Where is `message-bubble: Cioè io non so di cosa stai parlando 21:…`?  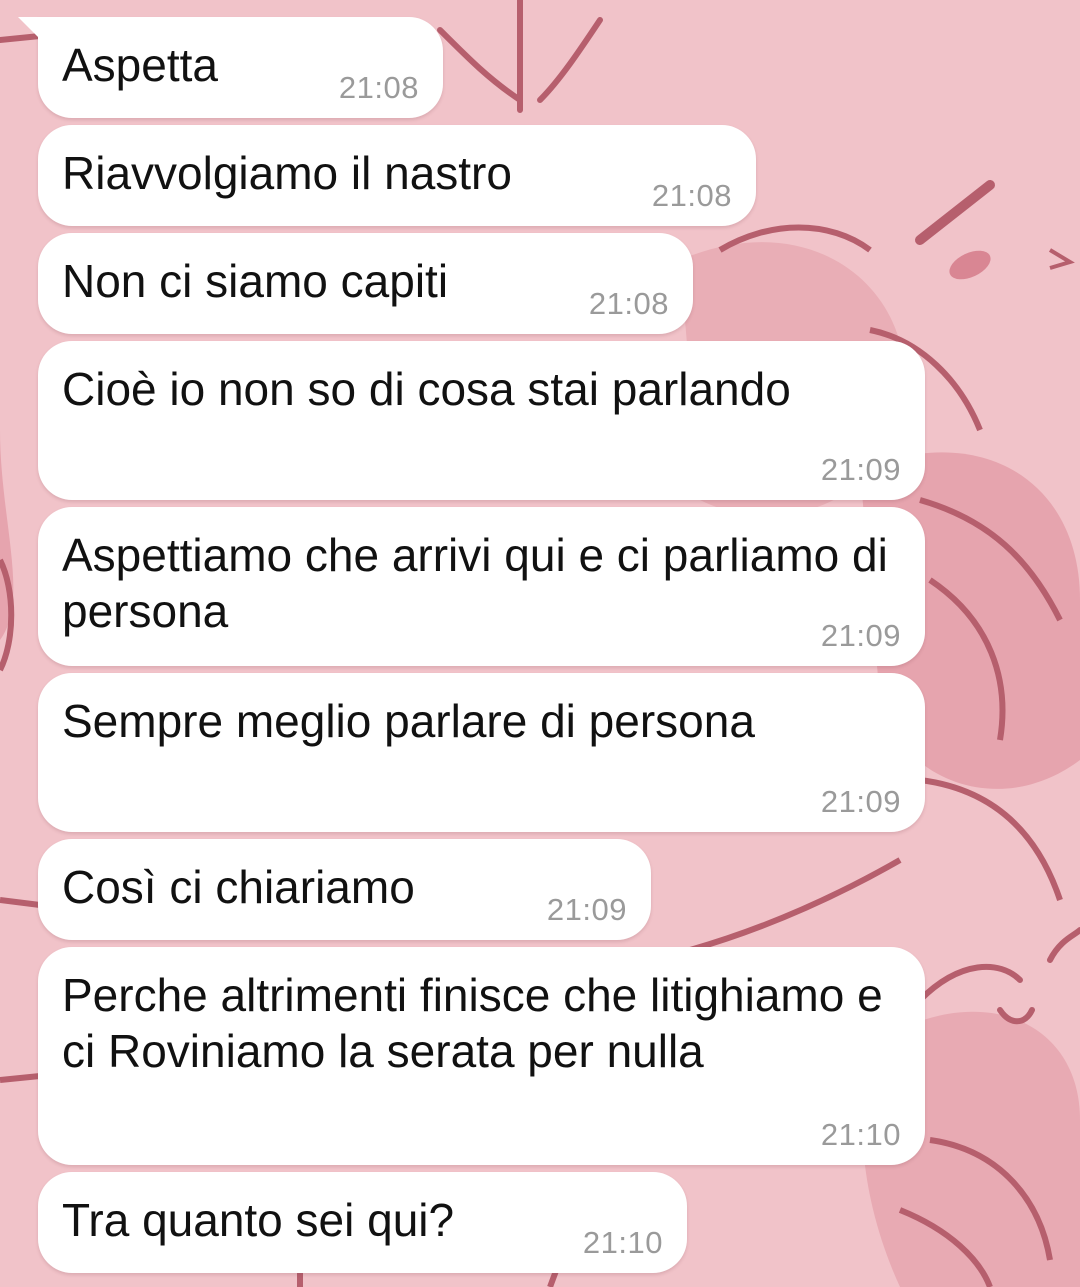 message-bubble: Cioè io non so di cosa stai parlando 21:… is located at coordinates (481, 420).